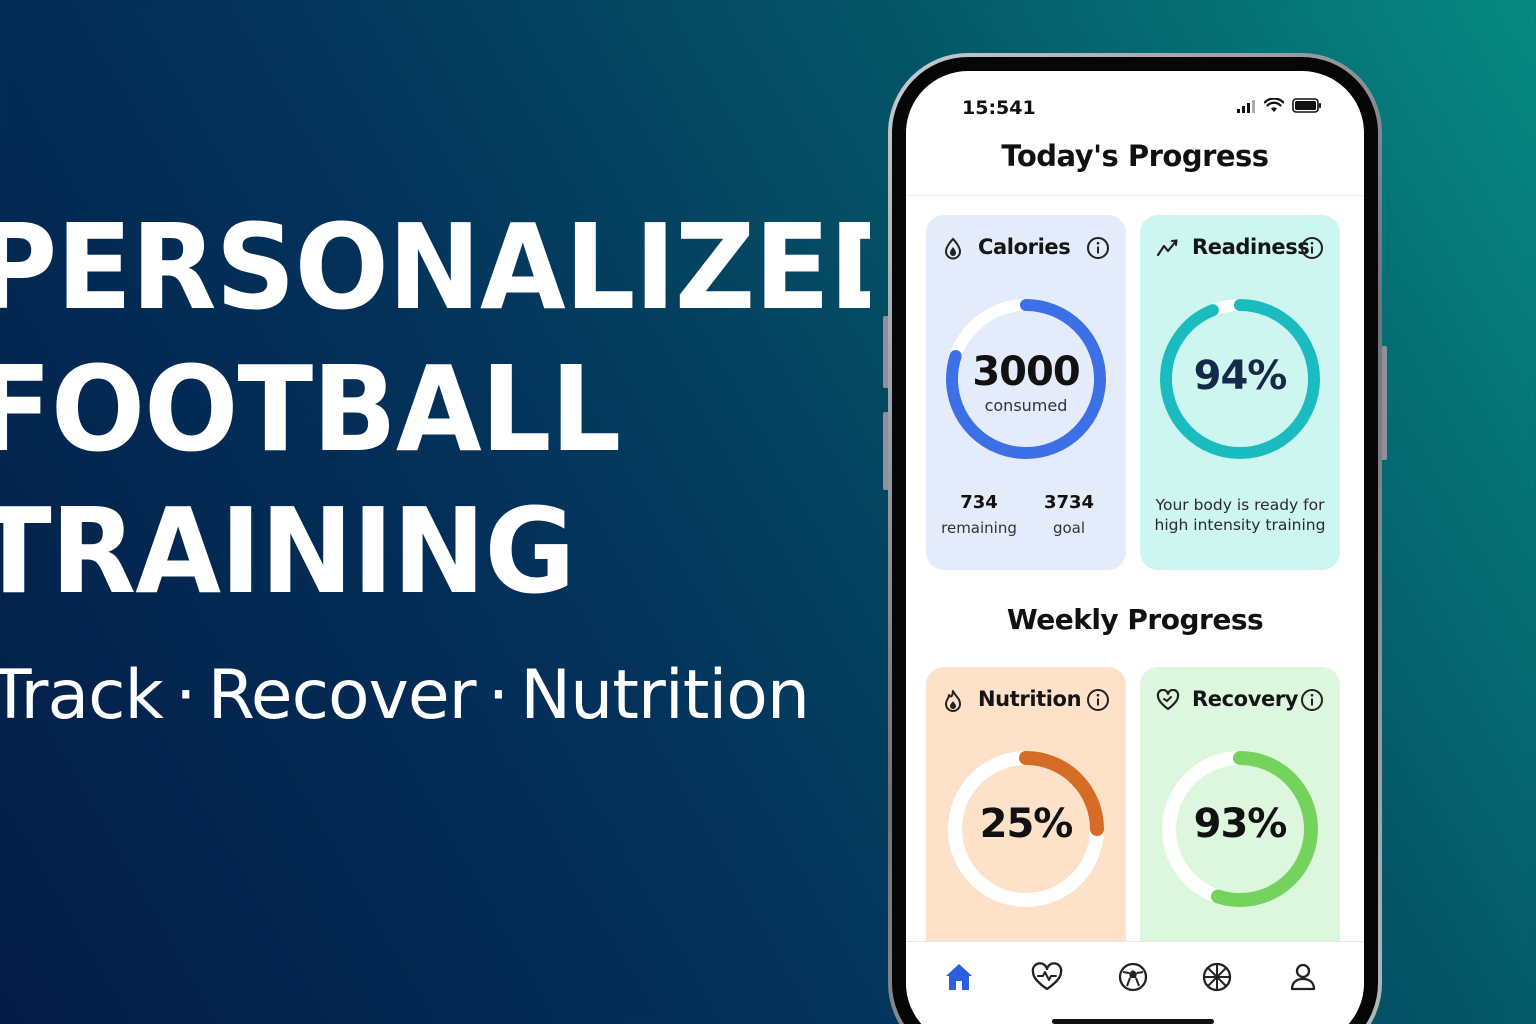 The width and height of the screenshot is (1536, 1024). I want to click on tagline-track: Track, so click(82, 695).